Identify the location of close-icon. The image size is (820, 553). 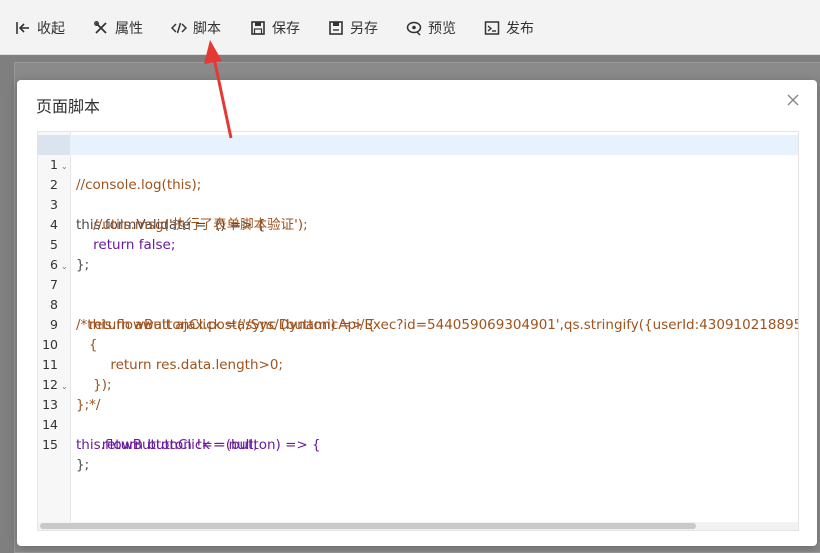
(793, 102).